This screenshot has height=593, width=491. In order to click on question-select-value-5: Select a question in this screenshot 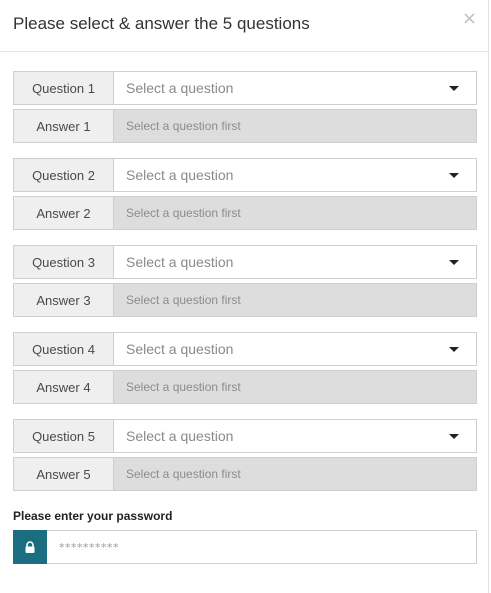, I will do `click(180, 436)`.